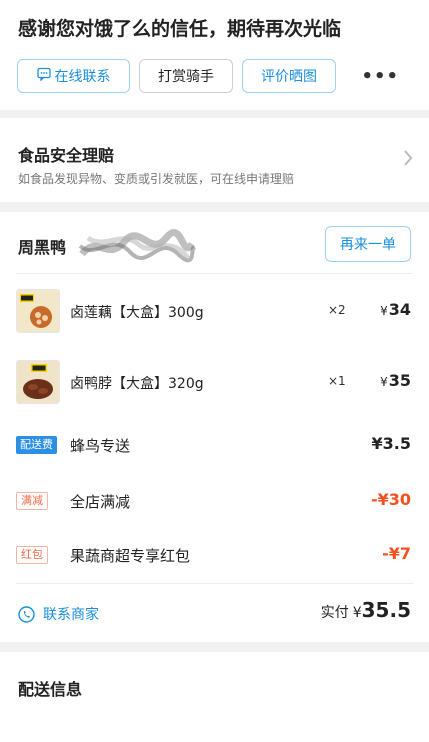 The image size is (429, 742). Describe the element at coordinates (337, 381) in the screenshot. I see `item-quantity: ×1` at that location.